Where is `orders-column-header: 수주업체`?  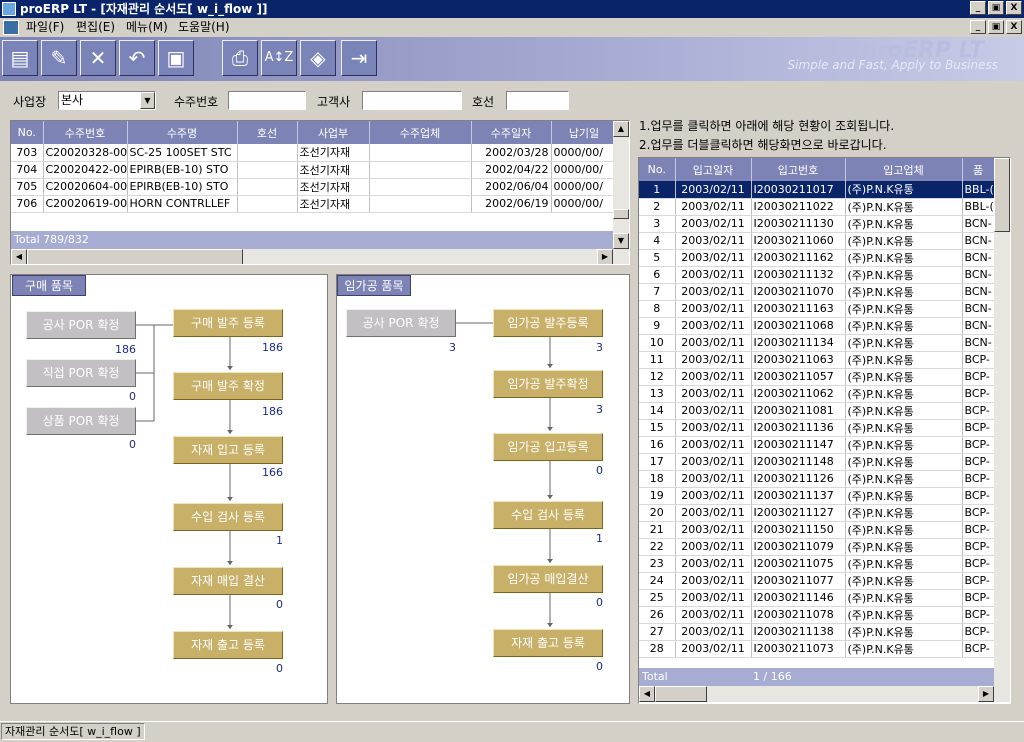 orders-column-header: 수주업체 is located at coordinates (420, 132).